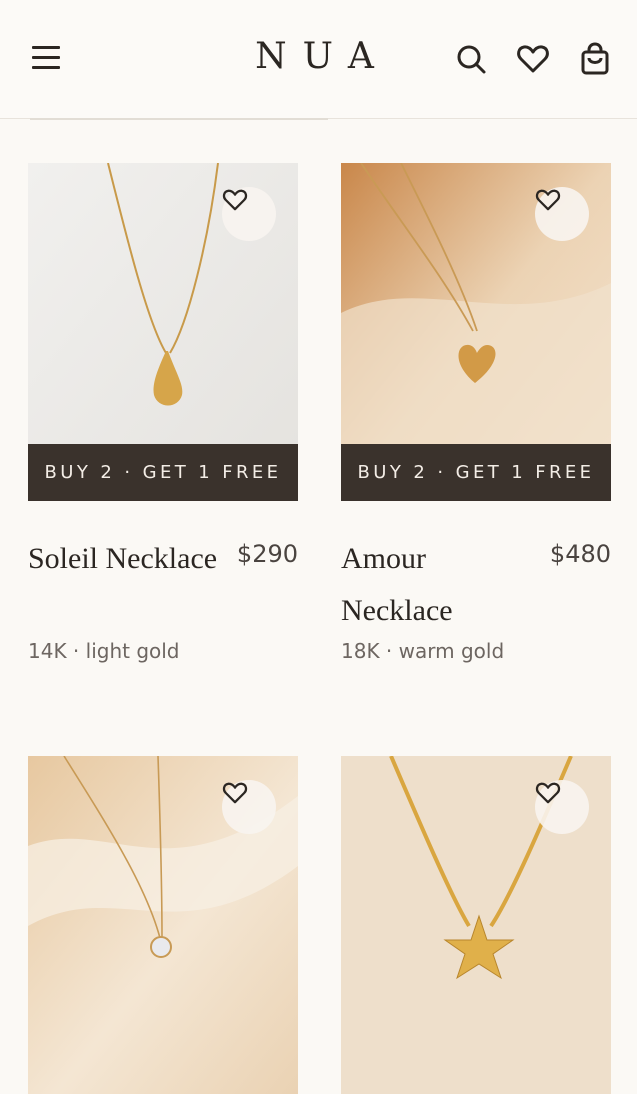  What do you see at coordinates (471, 59) in the screenshot?
I see `search-icon` at bounding box center [471, 59].